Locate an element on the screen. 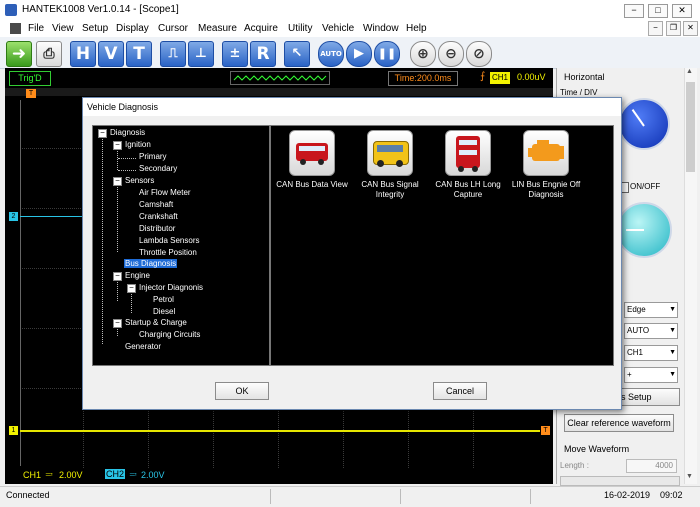 This screenshot has width=700, height=507. tree-node-throttle-position: Throttle Position is located at coordinates (168, 252).